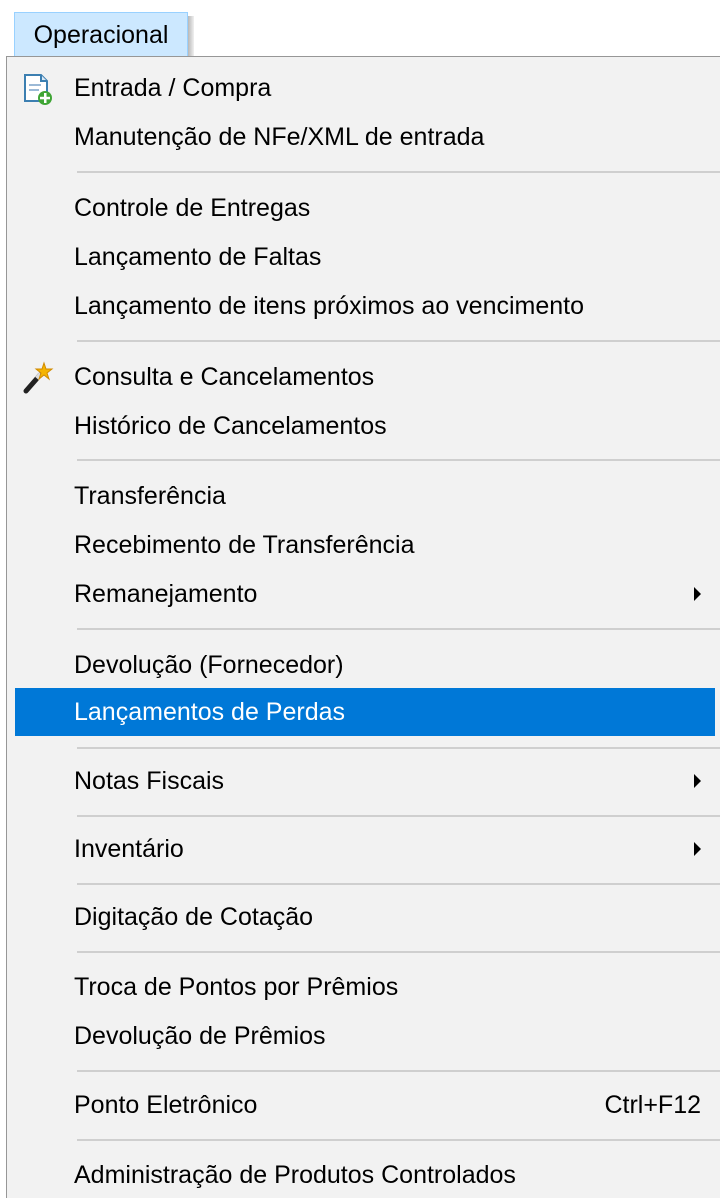 This screenshot has width=720, height=1199. Describe the element at coordinates (365, 712) in the screenshot. I see `menu-item-lancamentos-perdas: Lançamentos de Perdas` at that location.